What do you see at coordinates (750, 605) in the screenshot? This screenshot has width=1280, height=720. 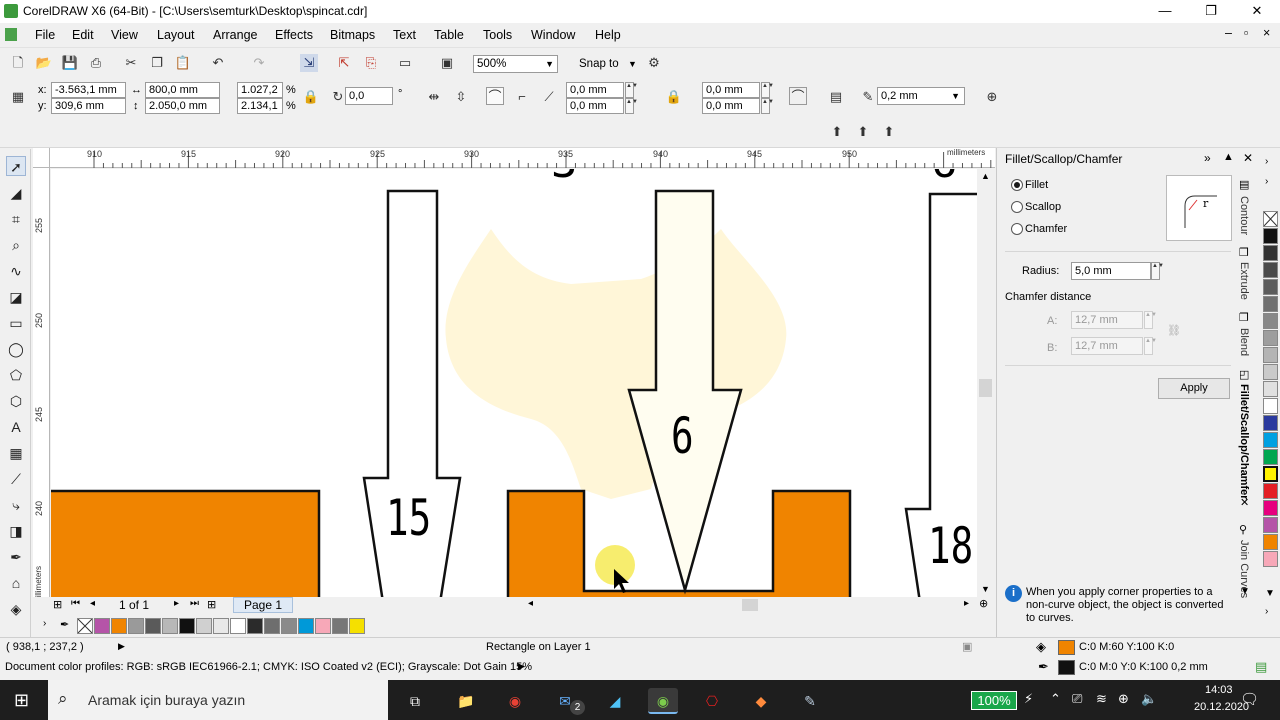 I see `scroll-thumb` at bounding box center [750, 605].